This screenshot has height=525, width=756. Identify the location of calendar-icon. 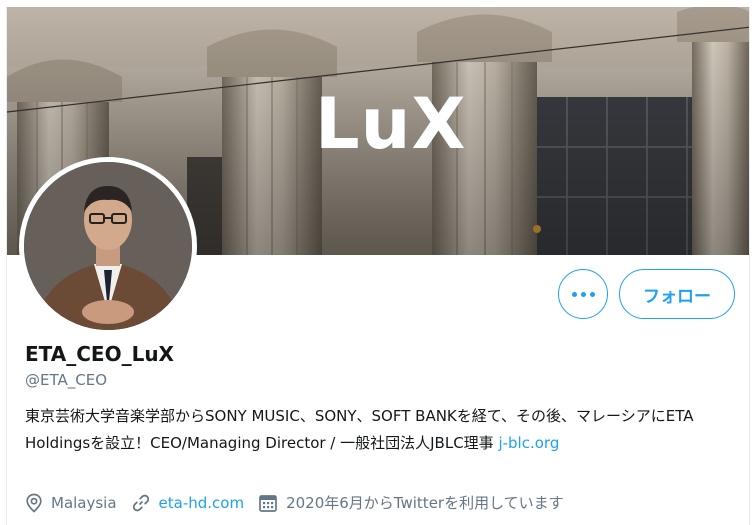
(268, 503).